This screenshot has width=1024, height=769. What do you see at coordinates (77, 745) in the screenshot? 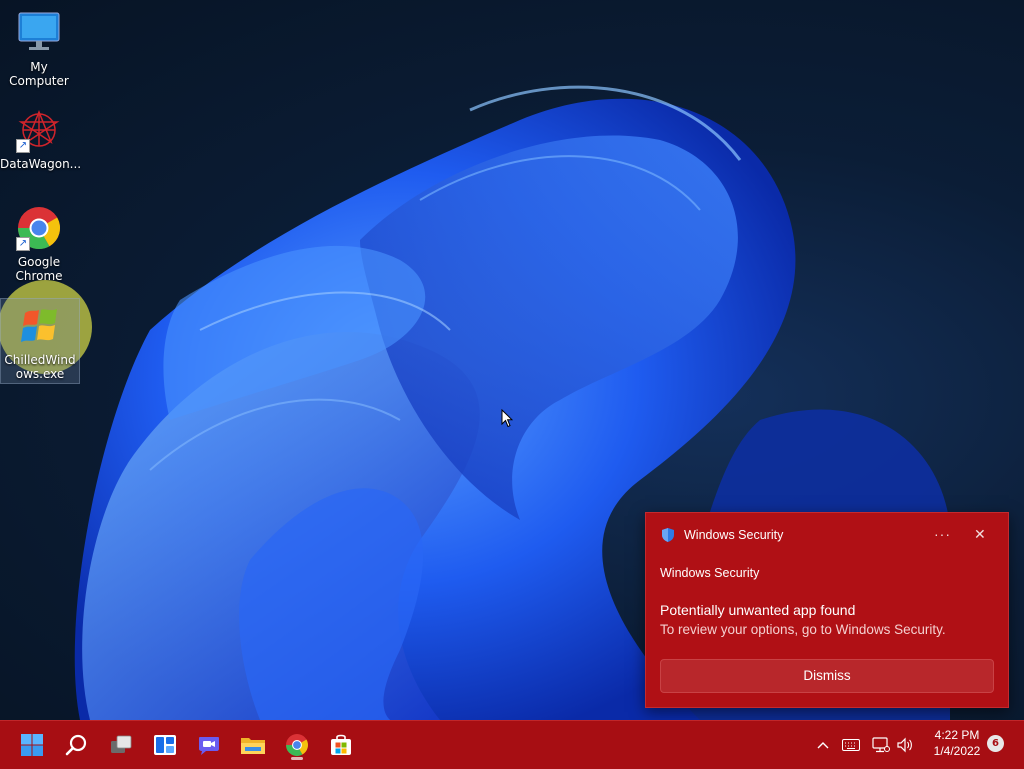
I see `search-icon` at bounding box center [77, 745].